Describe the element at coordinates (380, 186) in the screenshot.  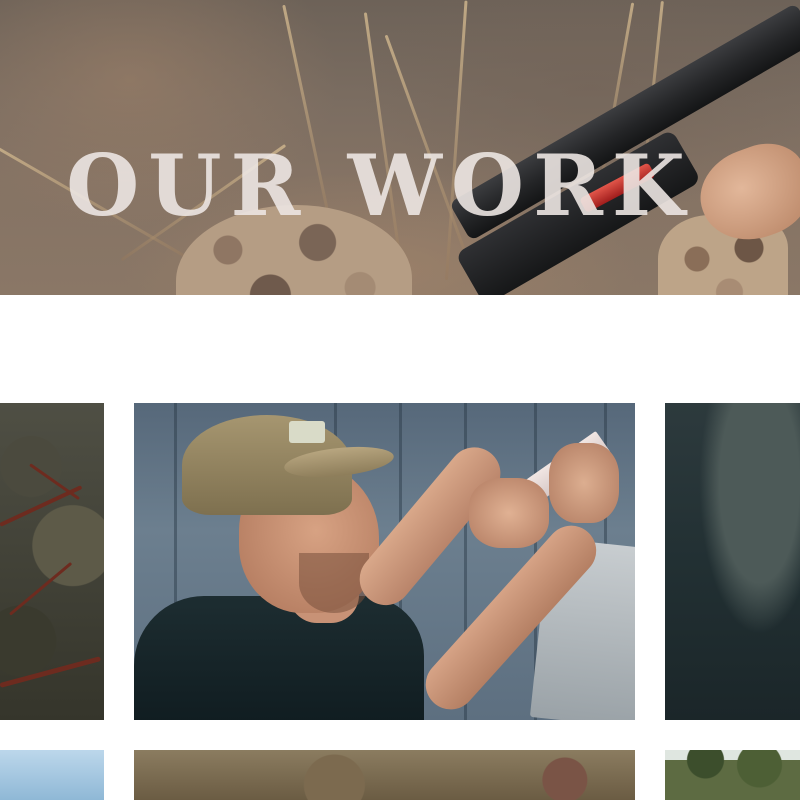
I see `page-title: OUR WORK` at that location.